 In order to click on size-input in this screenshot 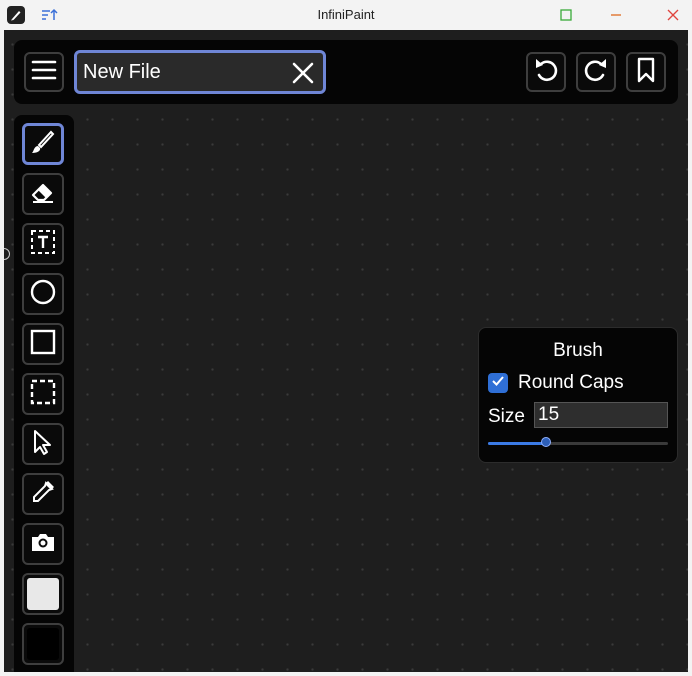, I will do `click(601, 415)`.